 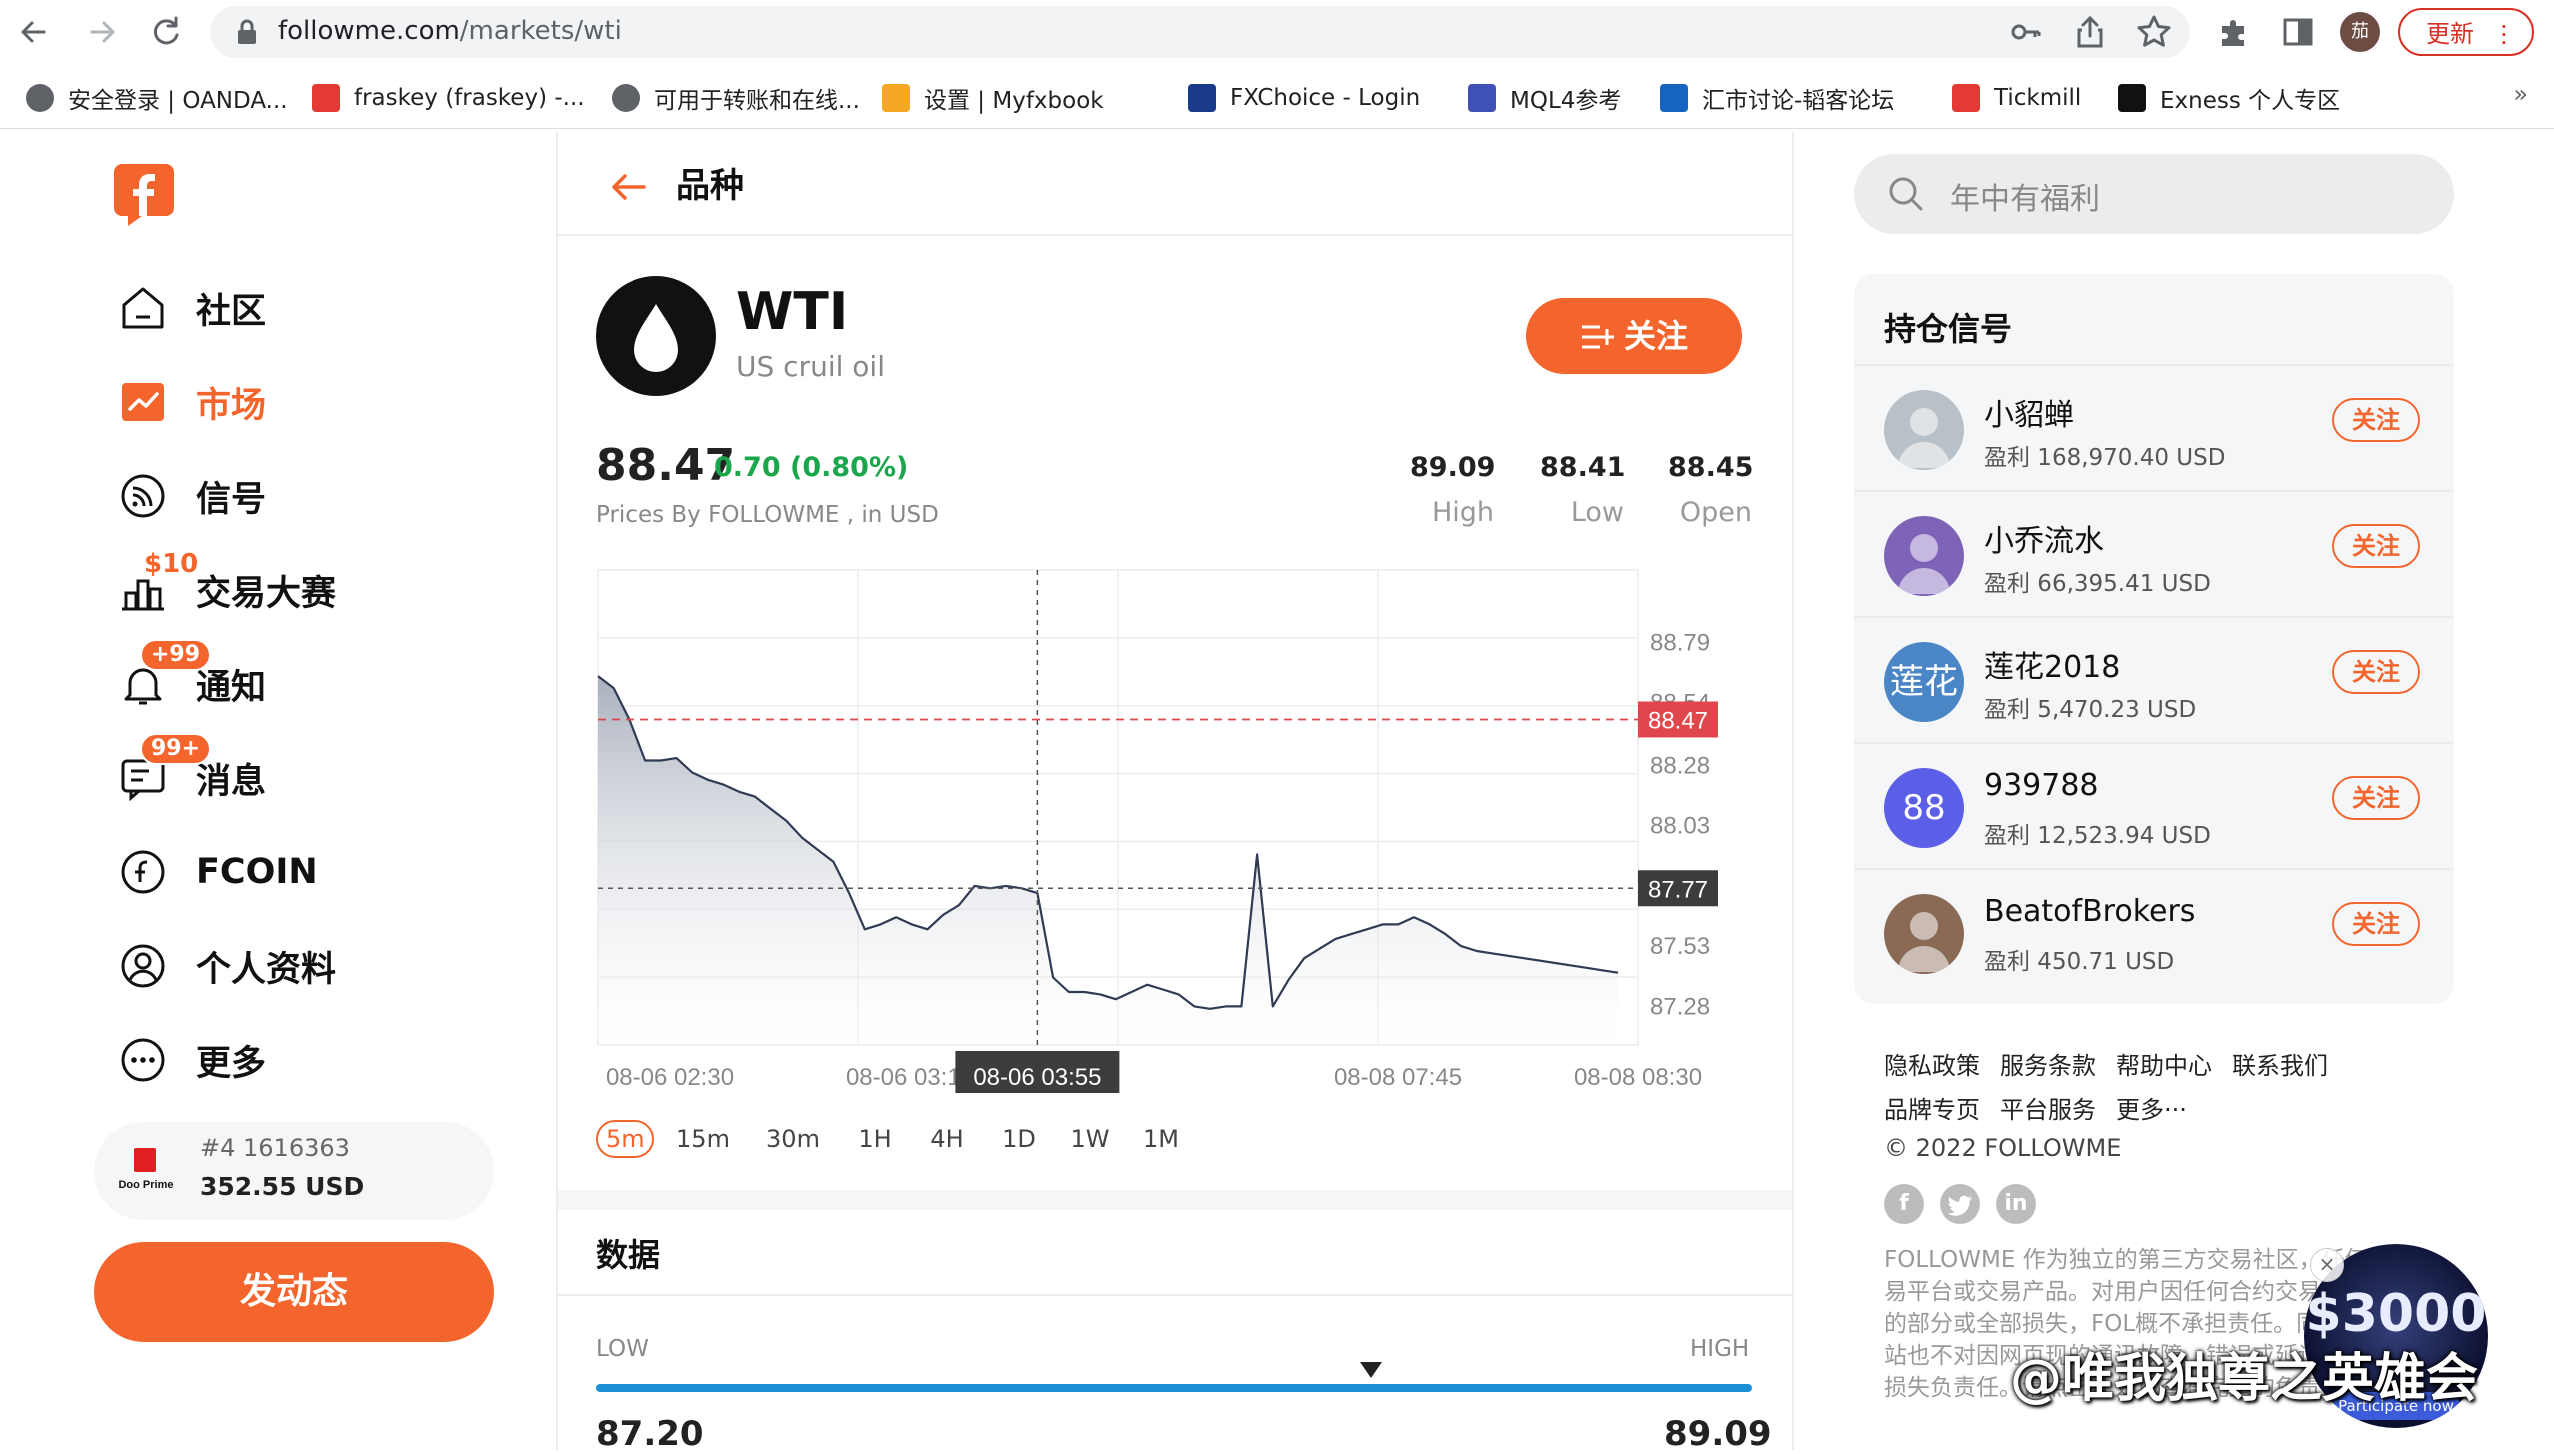 What do you see at coordinates (227, 966) in the screenshot?
I see `nav-item-8: 个人资料` at bounding box center [227, 966].